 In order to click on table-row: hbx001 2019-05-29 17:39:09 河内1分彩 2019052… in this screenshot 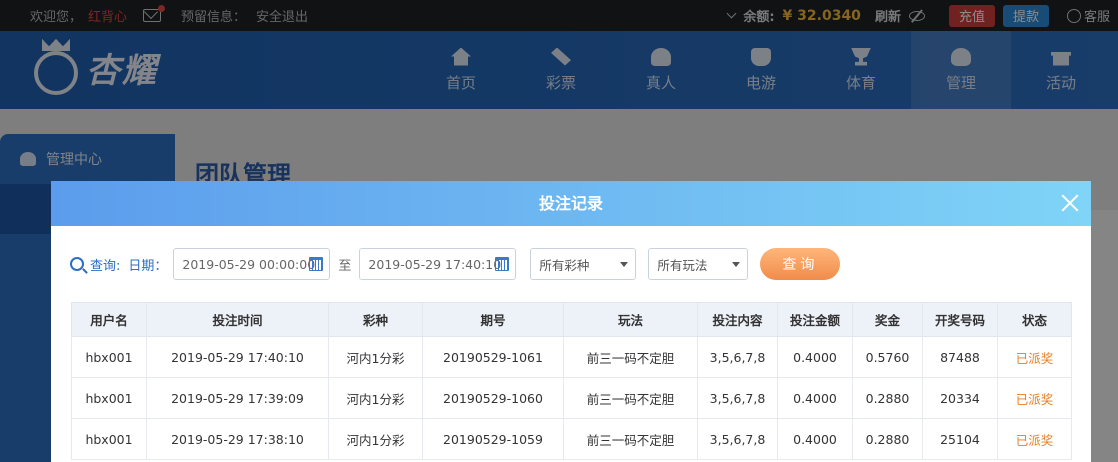, I will do `click(571, 398)`.